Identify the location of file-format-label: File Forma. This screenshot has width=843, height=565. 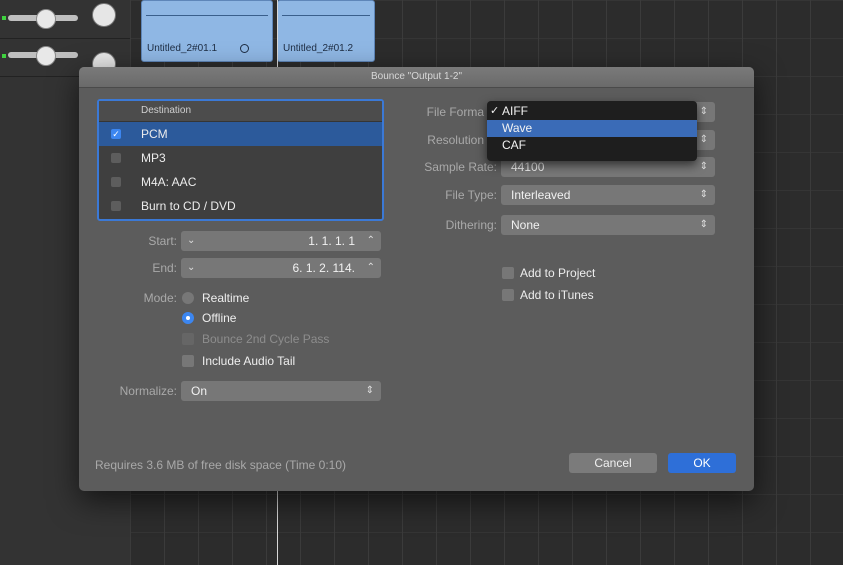
(455, 112).